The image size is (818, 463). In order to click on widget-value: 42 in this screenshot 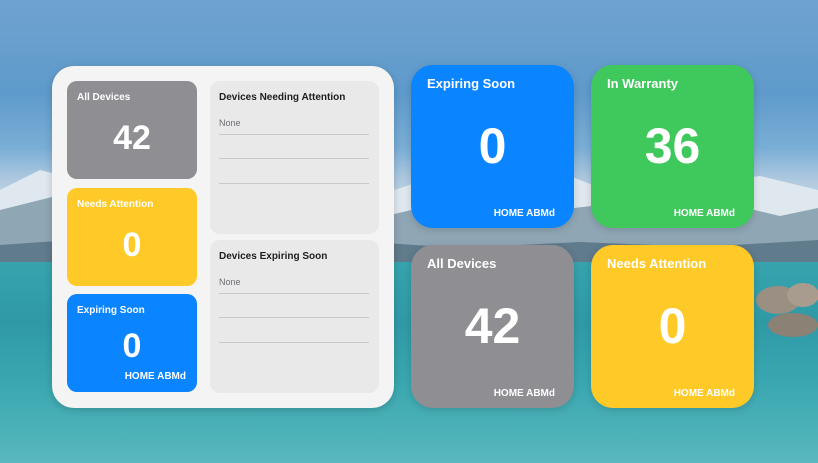, I will do `click(492, 326)`.